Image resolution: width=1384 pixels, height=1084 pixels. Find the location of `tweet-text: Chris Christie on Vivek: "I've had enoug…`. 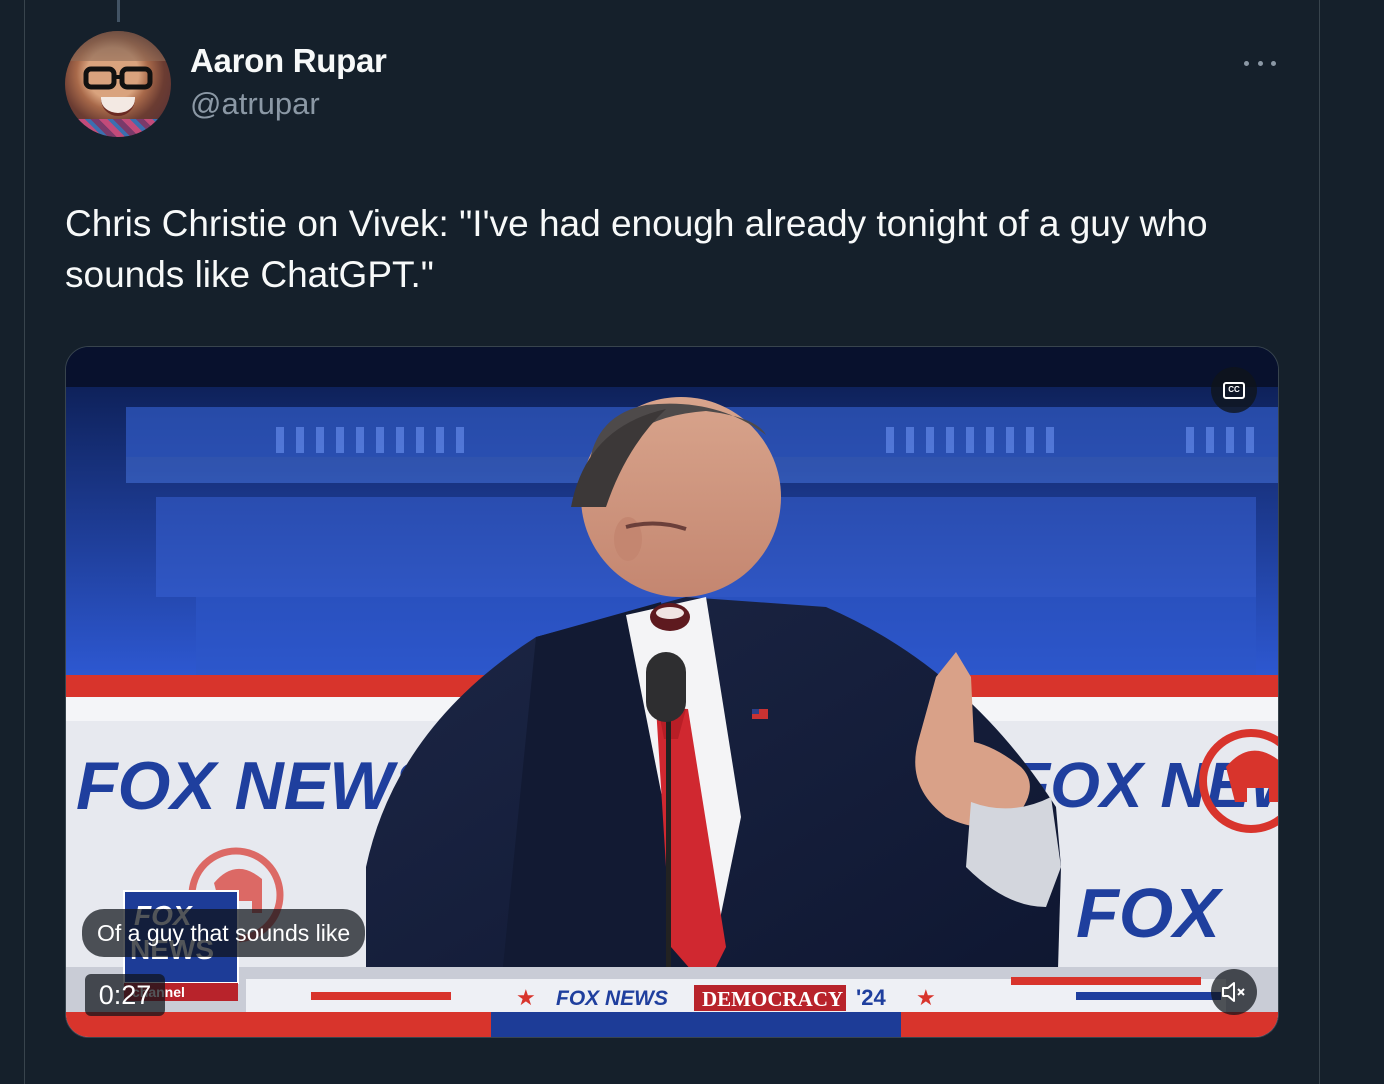

tweet-text: Chris Christie on Vivek: "I've had enoug… is located at coordinates (636, 249).